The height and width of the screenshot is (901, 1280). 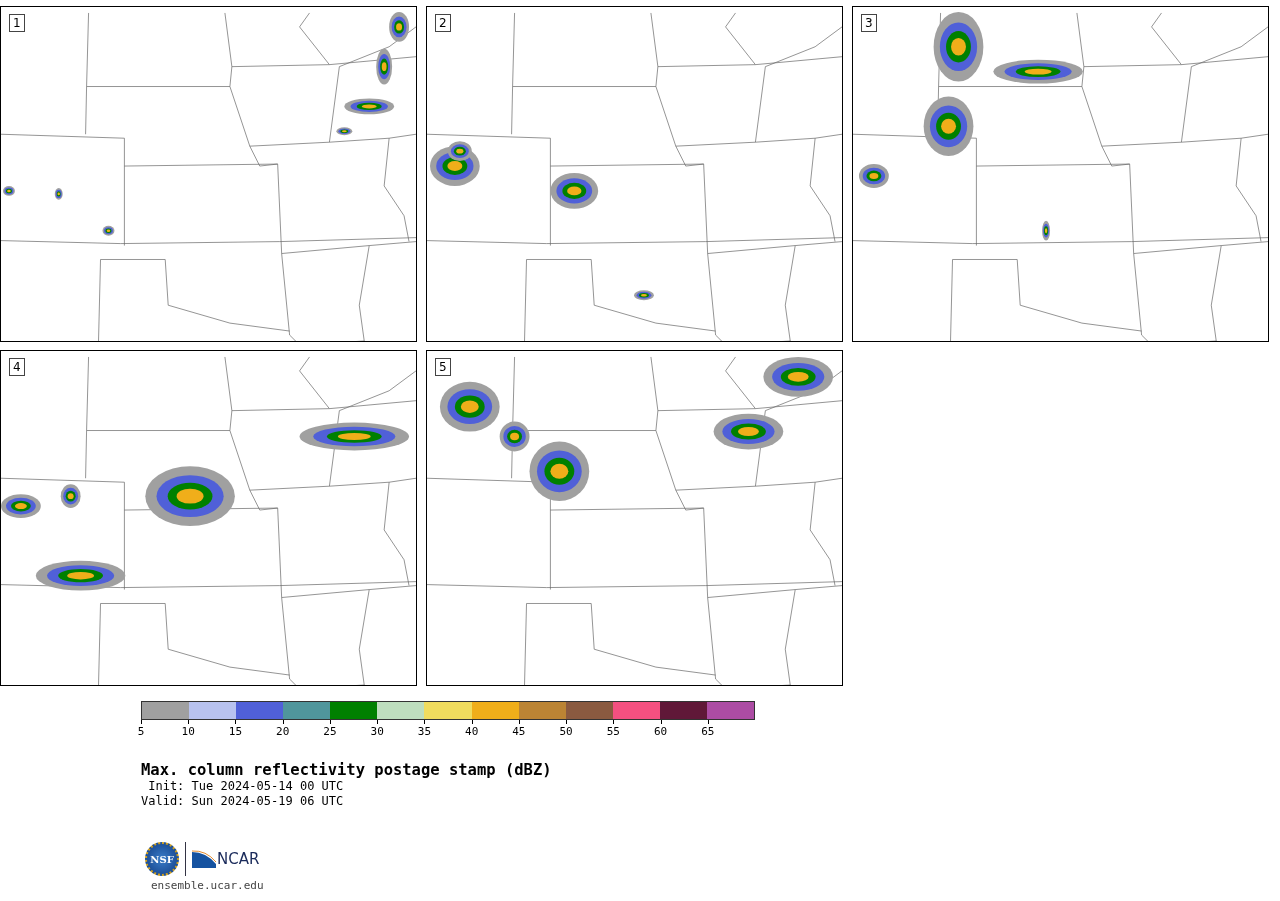 What do you see at coordinates (235, 731) in the screenshot?
I see `scale-tick-label: 15` at bounding box center [235, 731].